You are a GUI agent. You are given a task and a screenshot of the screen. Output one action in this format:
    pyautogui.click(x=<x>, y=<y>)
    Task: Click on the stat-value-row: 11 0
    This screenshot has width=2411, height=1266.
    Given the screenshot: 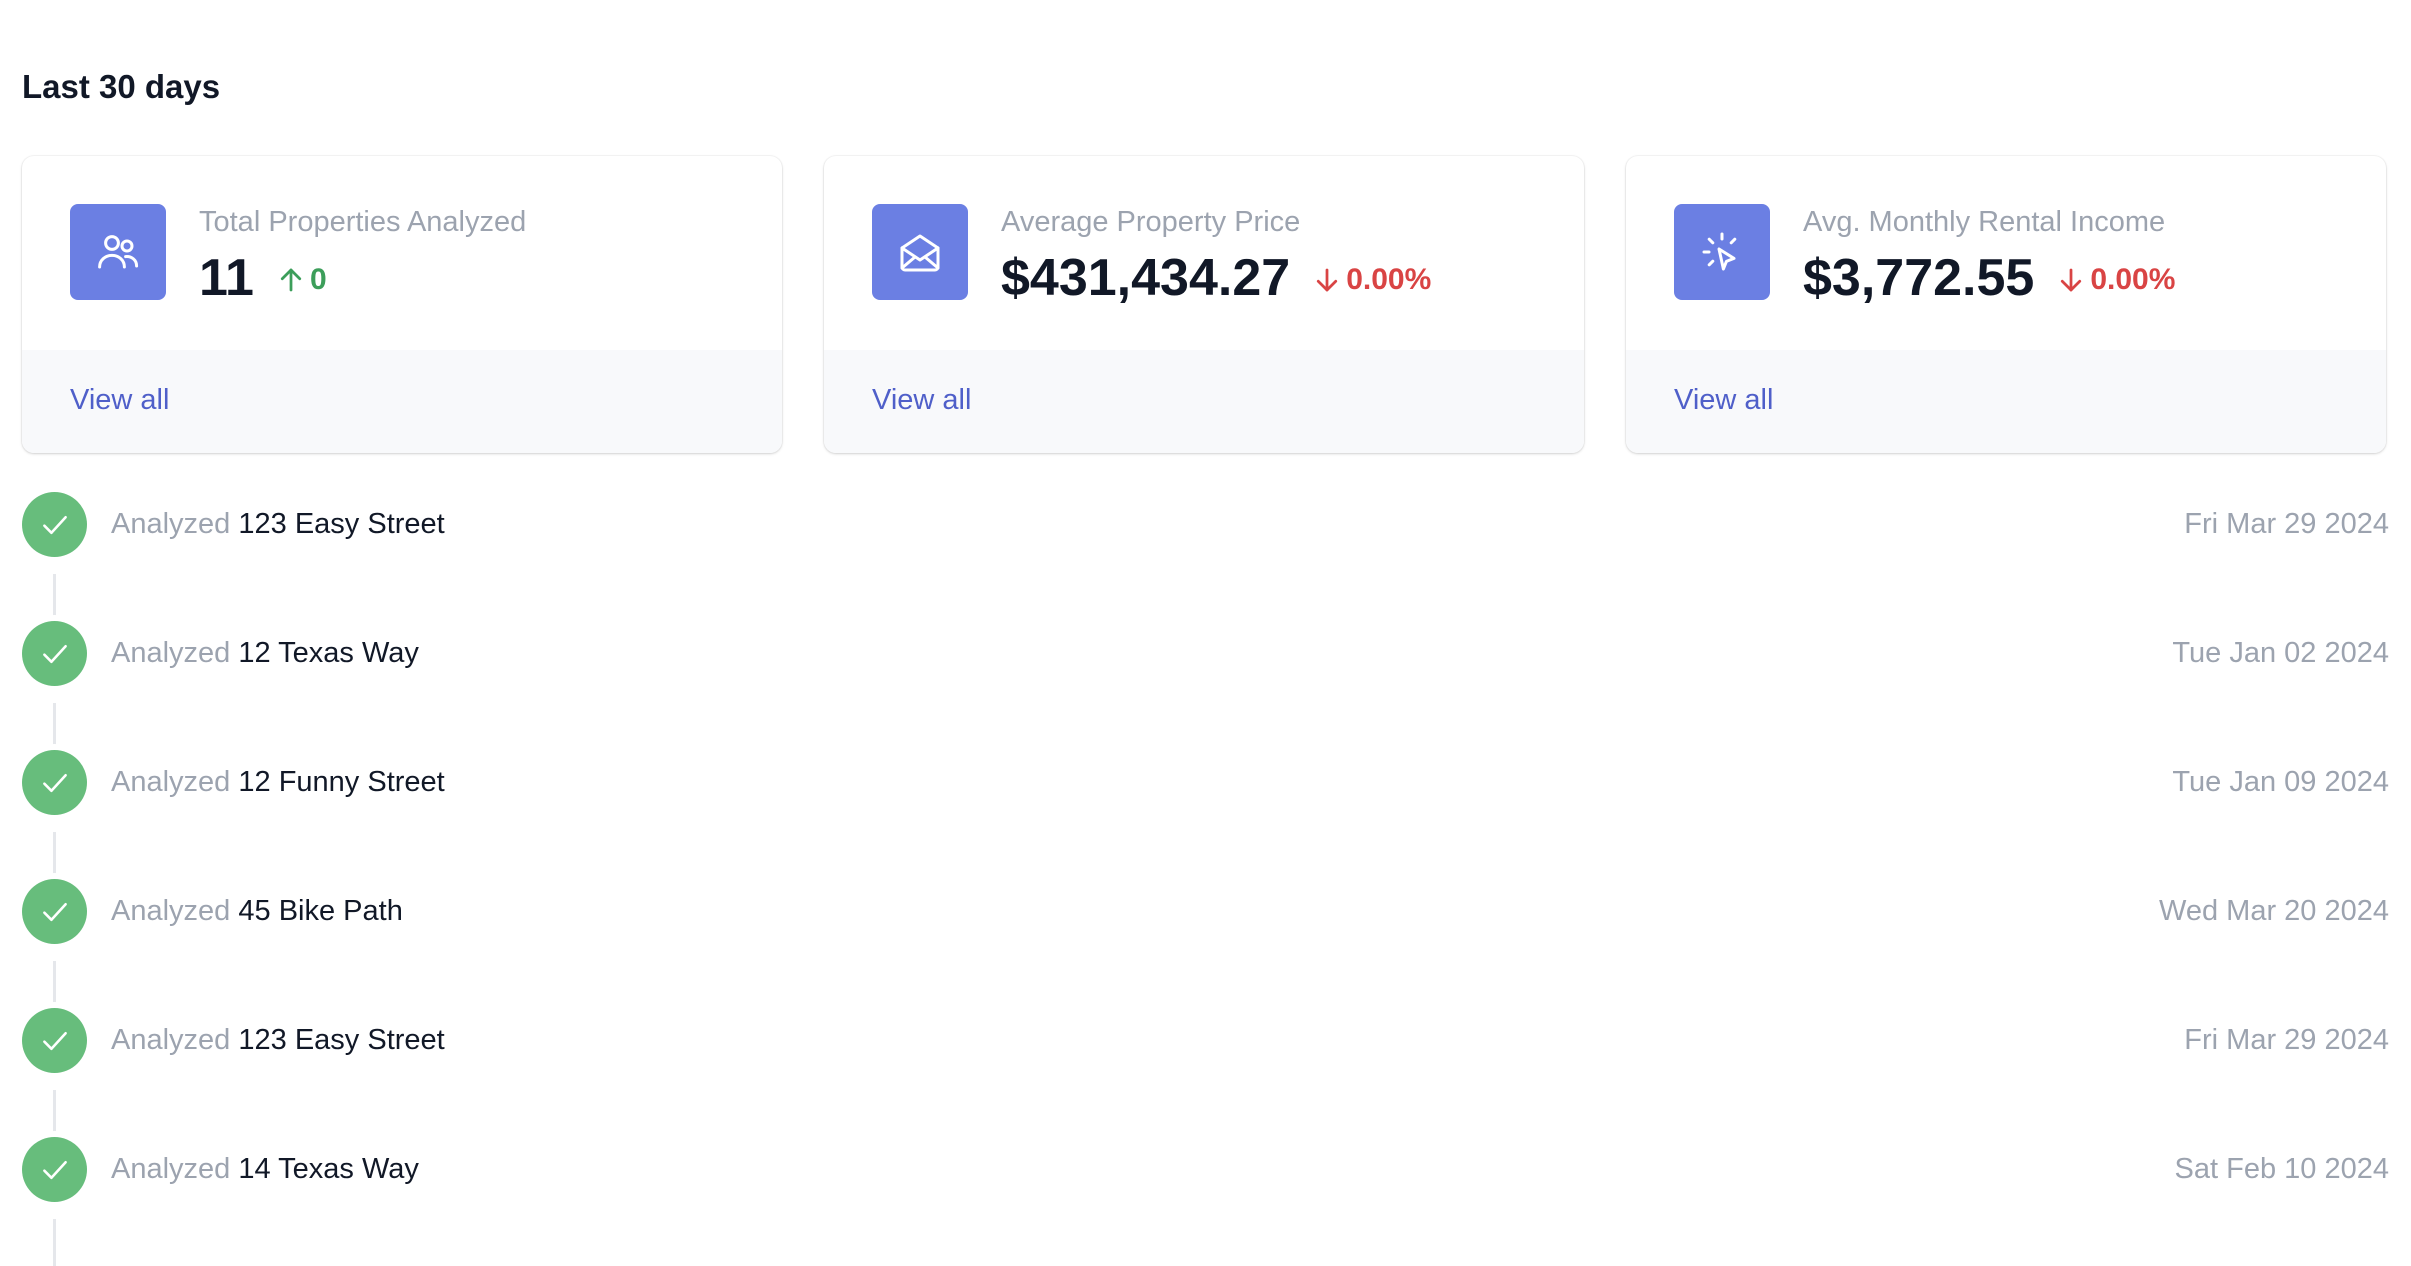 What is the action you would take?
    pyautogui.click(x=263, y=278)
    